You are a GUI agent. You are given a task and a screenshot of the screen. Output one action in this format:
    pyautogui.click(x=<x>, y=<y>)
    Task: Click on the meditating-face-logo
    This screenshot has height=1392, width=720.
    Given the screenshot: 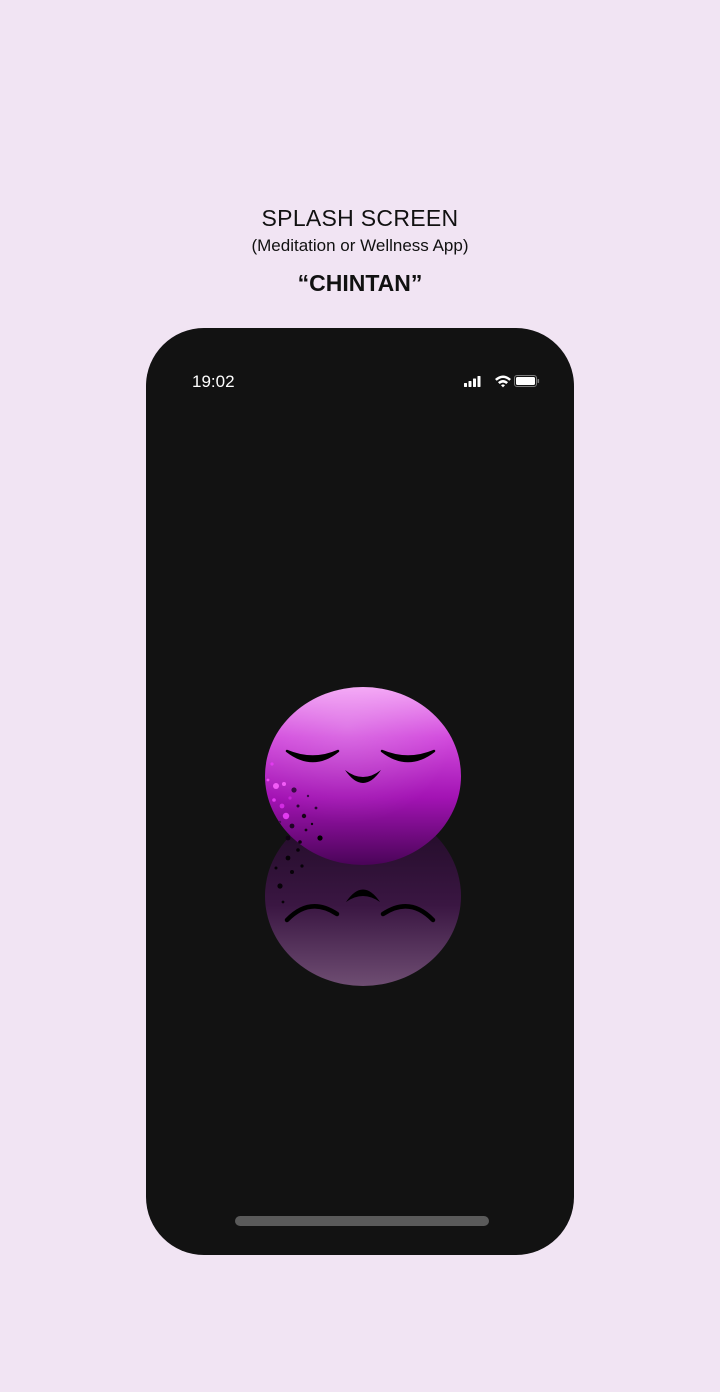 What is the action you would take?
    pyautogui.click(x=363, y=836)
    